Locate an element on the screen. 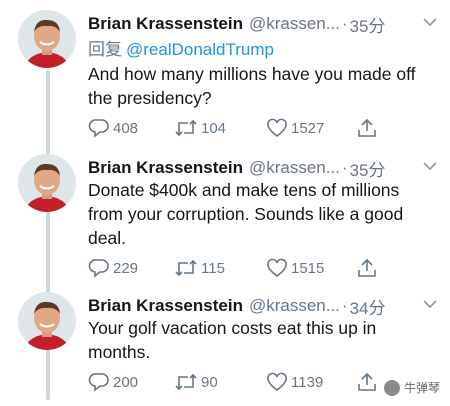  reply-count: 408 is located at coordinates (126, 128).